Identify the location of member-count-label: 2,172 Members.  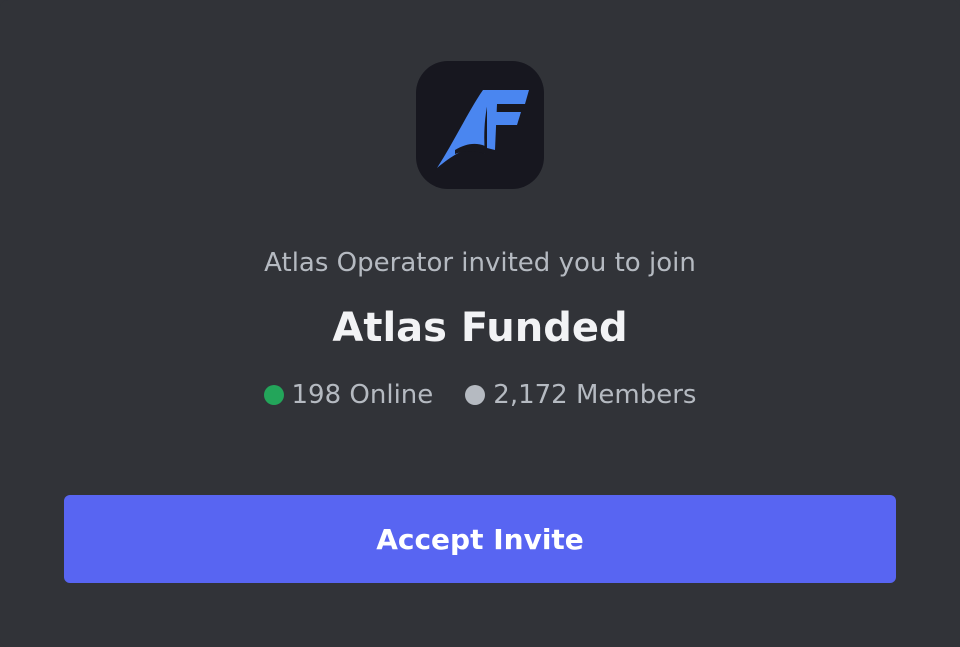
(595, 395).